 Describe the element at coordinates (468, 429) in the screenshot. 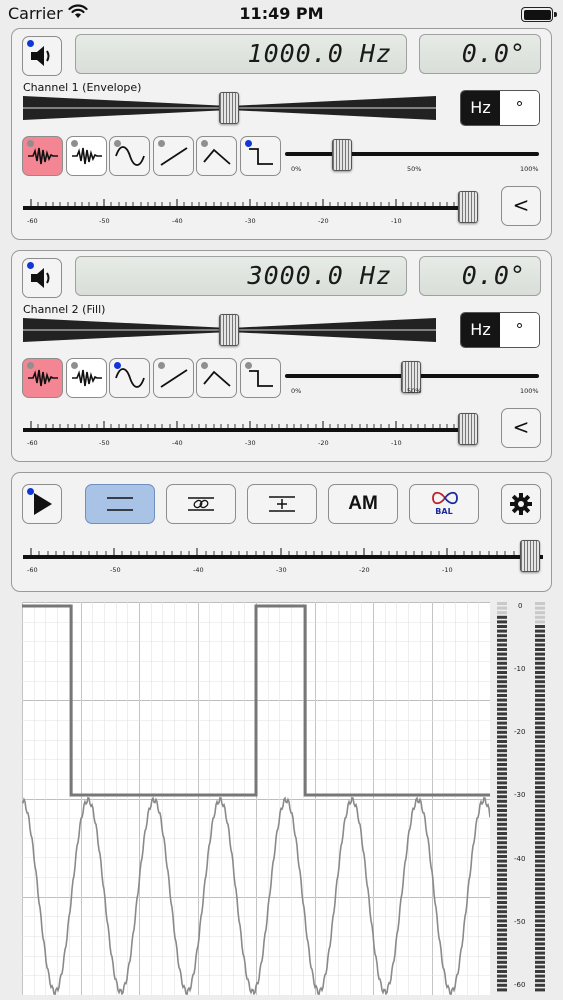

I see `ch2-volume-slider-thumb` at that location.